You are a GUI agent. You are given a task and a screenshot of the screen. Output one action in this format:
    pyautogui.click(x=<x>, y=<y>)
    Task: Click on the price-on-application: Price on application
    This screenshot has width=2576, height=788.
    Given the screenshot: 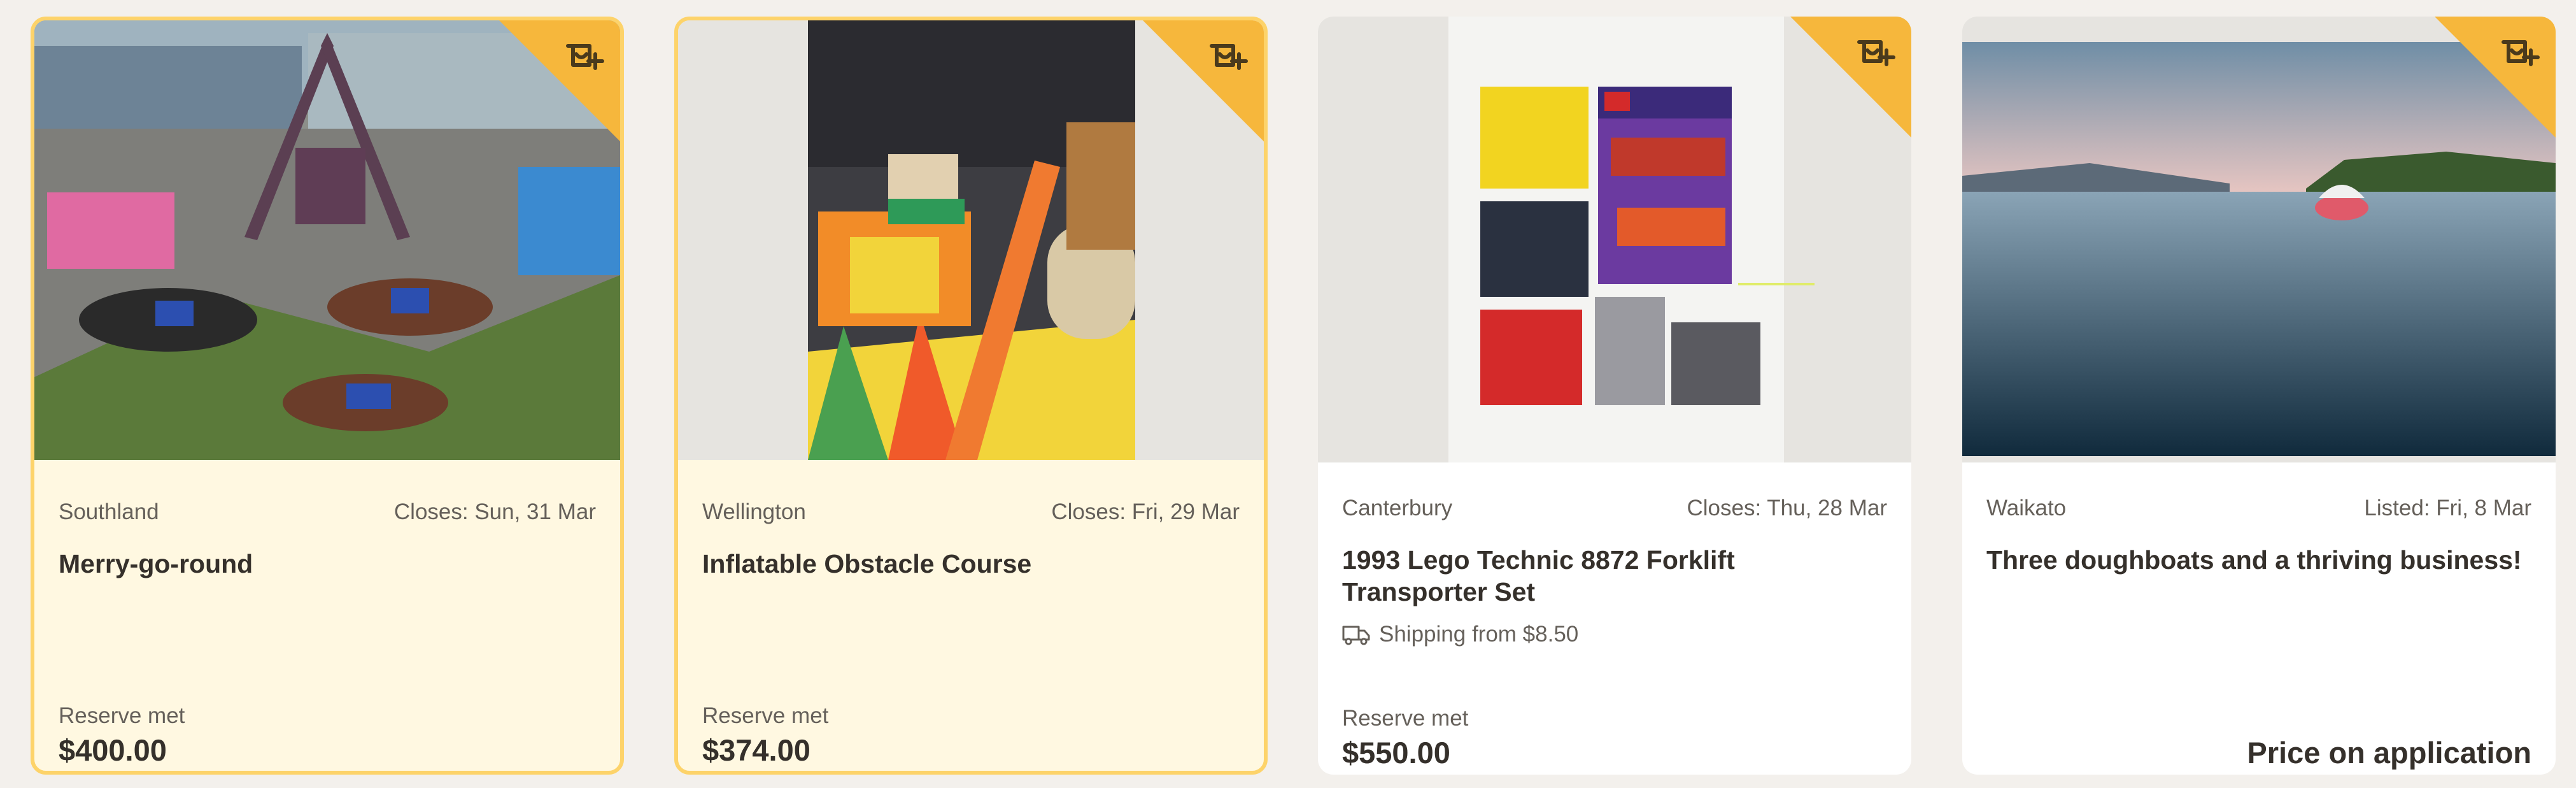 What is the action you would take?
    pyautogui.click(x=2389, y=753)
    